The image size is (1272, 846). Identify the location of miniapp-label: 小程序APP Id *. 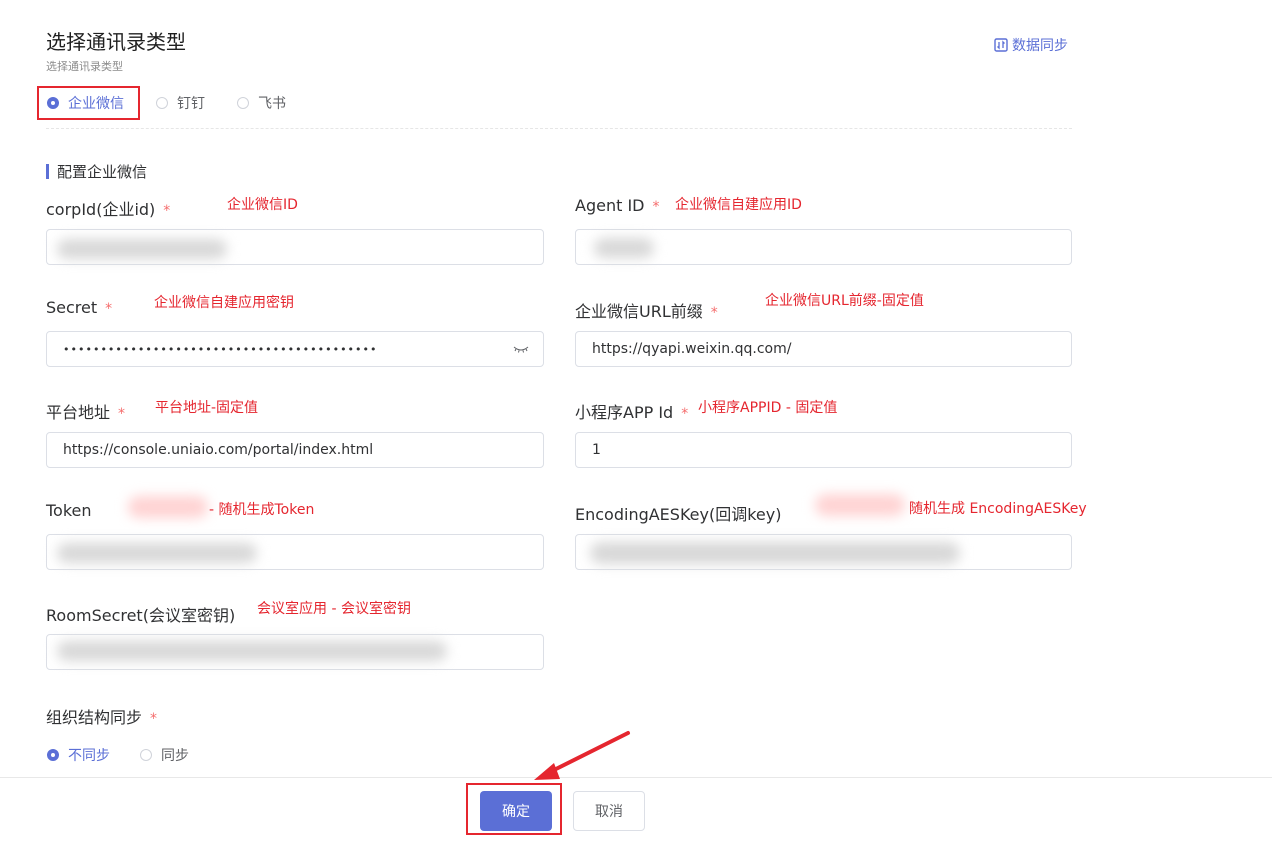
(631, 411).